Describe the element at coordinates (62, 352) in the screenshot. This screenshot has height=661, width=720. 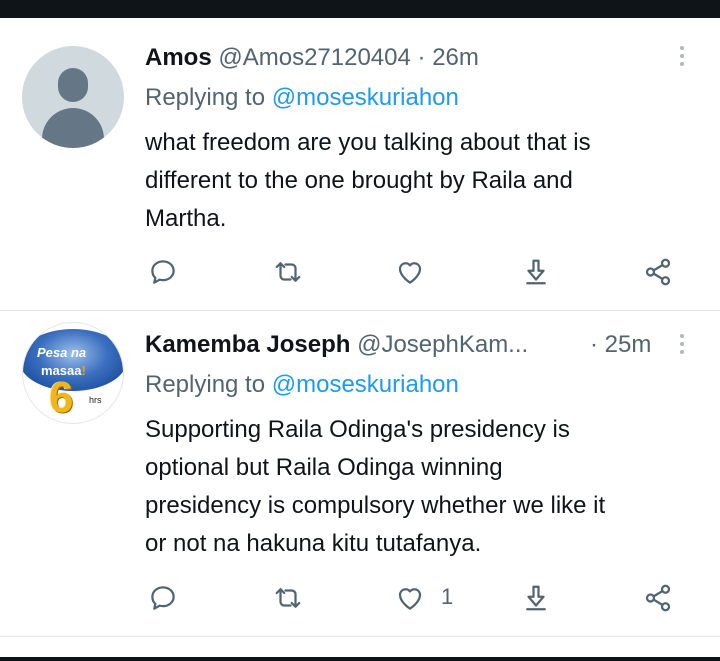
I see `avatar-logo-text: Pesa na` at that location.